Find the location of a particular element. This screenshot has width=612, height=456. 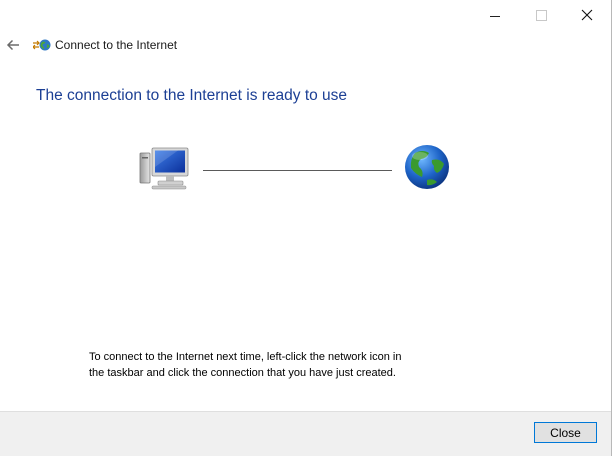

dialog-footer: Close is located at coordinates (305, 433).